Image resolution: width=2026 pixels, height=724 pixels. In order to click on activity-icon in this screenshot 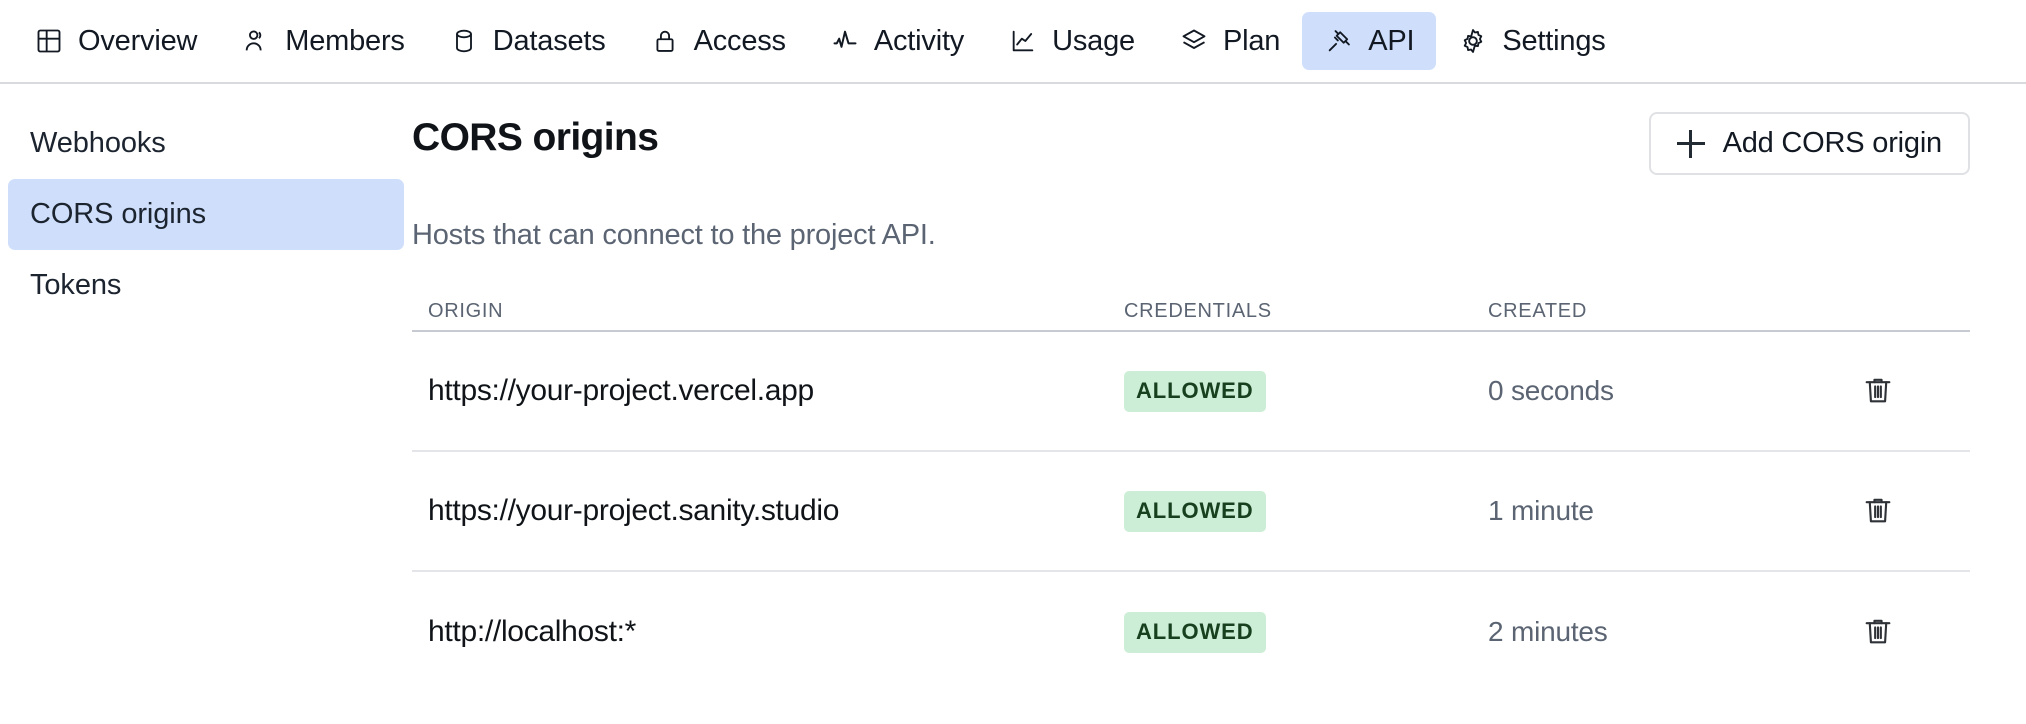, I will do `click(845, 41)`.